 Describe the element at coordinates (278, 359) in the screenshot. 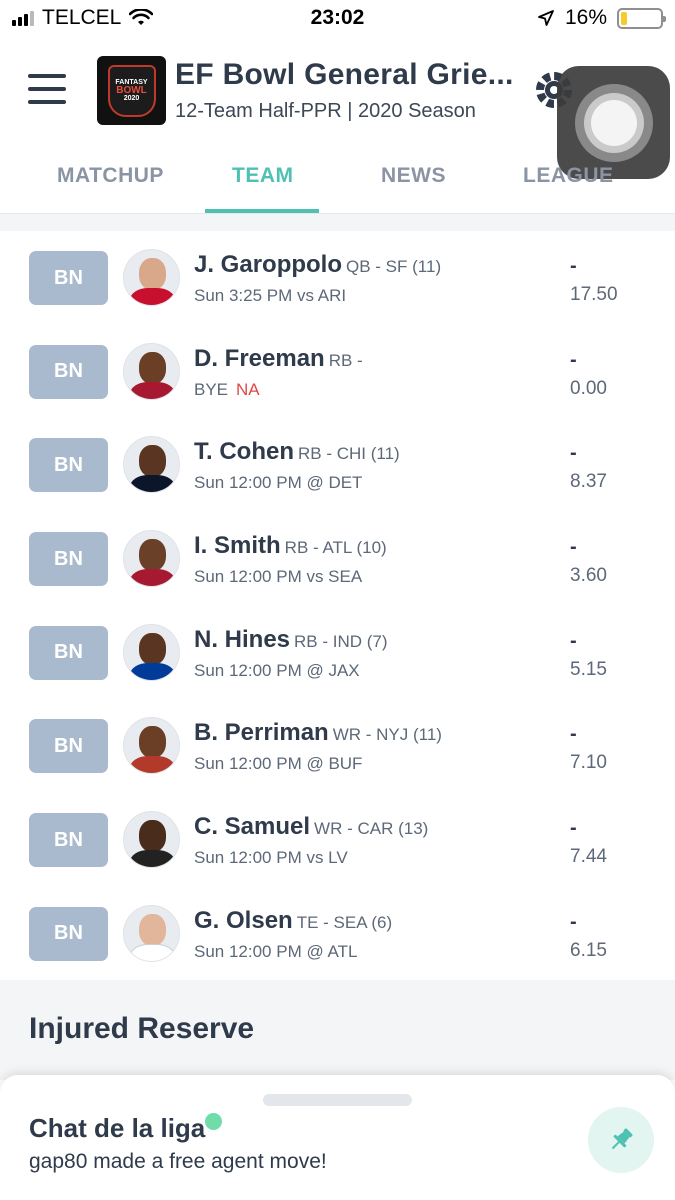

I see `player-name: D. Freeman RB -` at that location.